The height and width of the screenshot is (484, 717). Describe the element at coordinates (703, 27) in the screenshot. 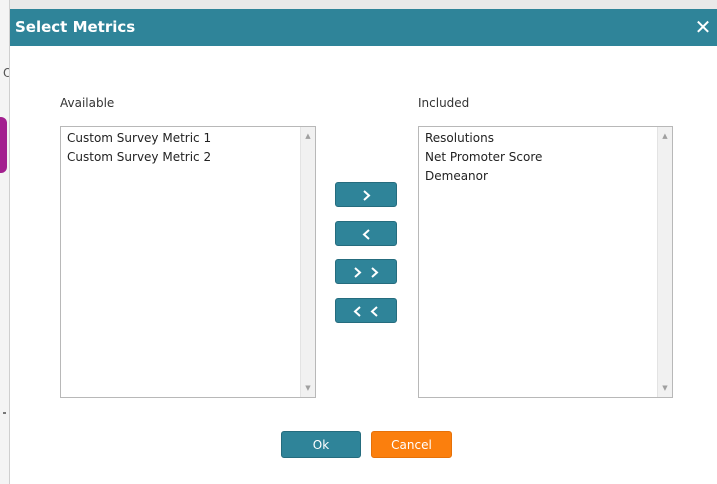

I see `close-icon: ✕` at that location.